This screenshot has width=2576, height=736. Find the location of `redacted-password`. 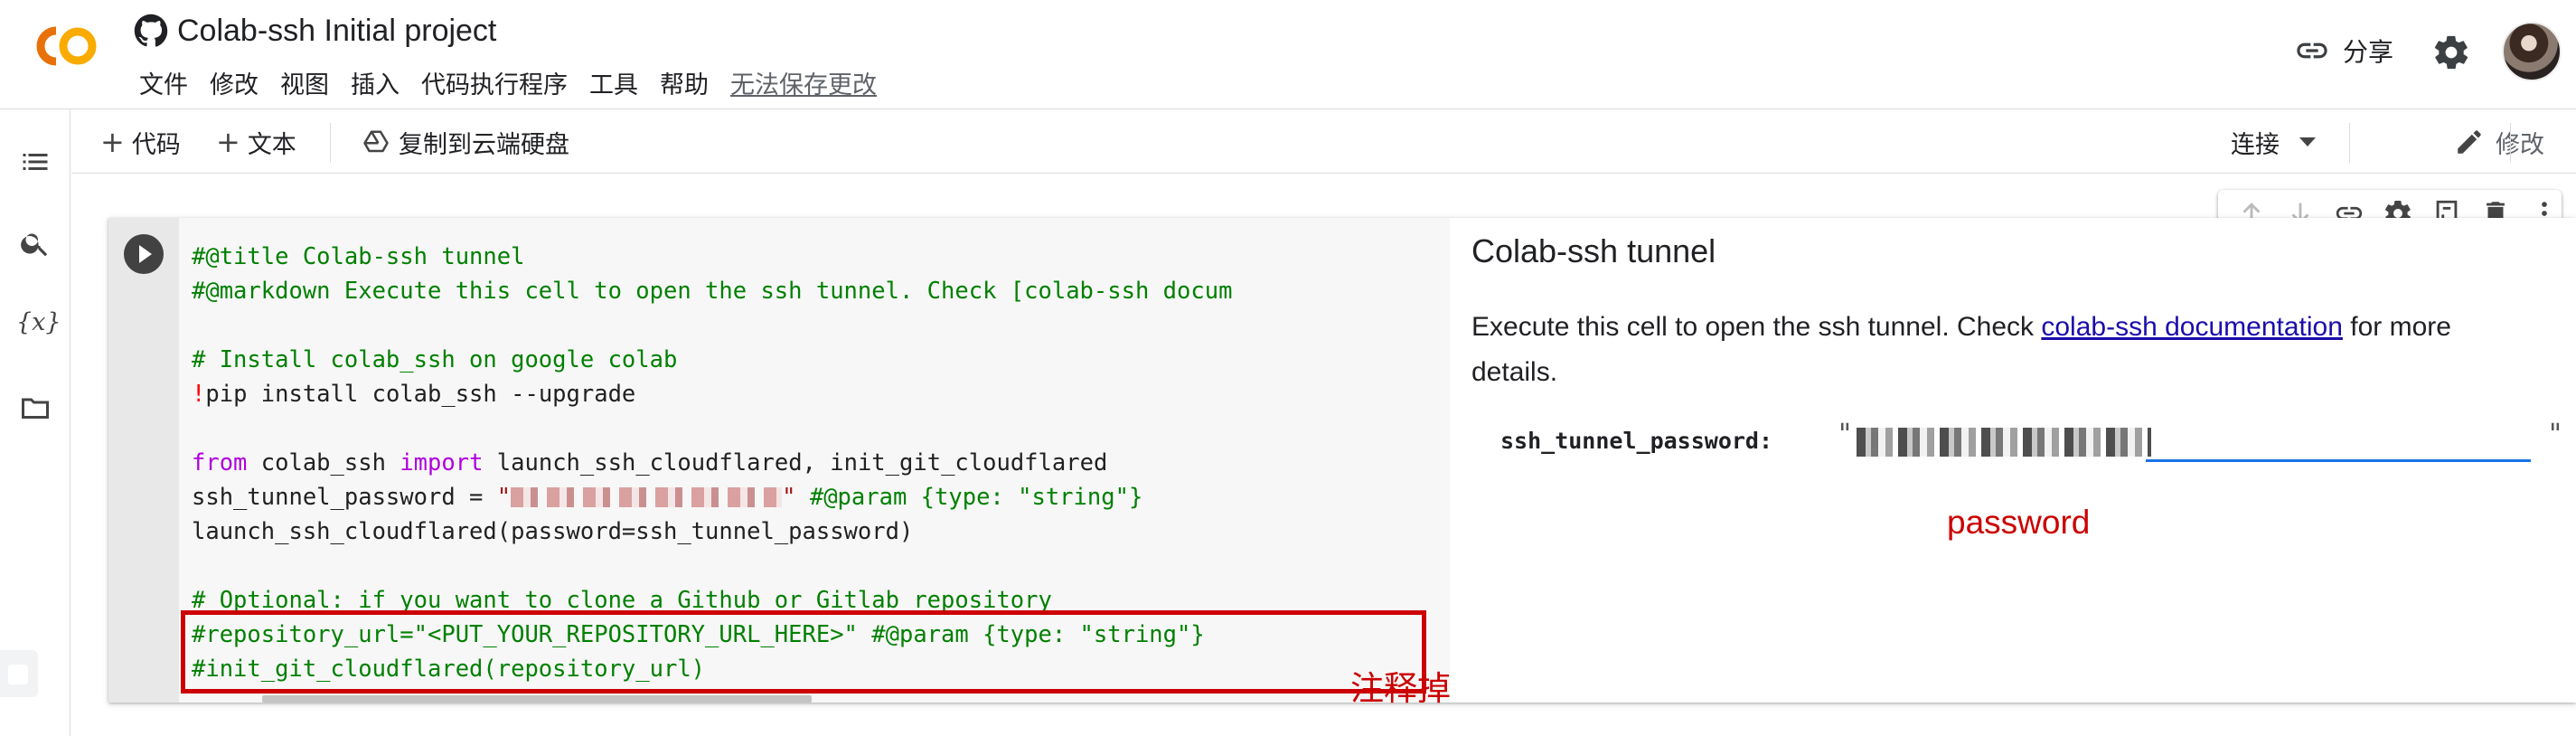

redacted-password is located at coordinates (647, 497).